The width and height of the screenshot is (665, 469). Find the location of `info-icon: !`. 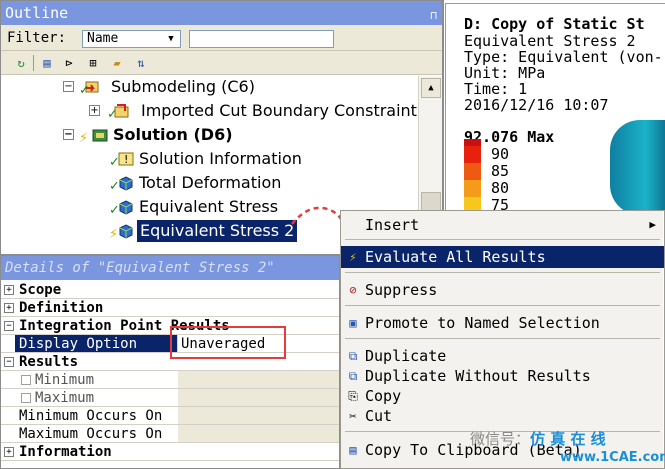

info-icon: ! is located at coordinates (126, 159).